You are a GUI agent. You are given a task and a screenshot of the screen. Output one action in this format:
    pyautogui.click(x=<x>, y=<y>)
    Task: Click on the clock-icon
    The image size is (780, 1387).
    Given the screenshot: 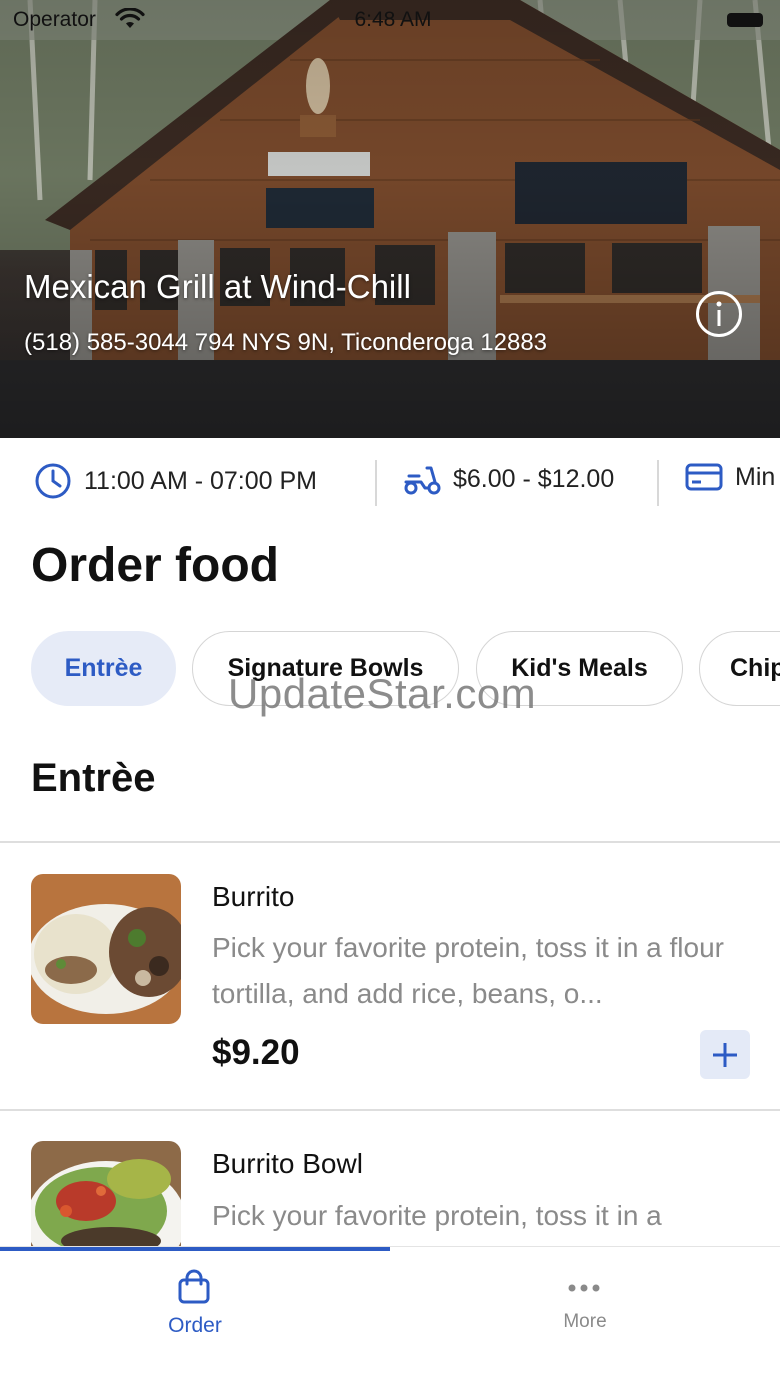 What is the action you would take?
    pyautogui.click(x=53, y=481)
    